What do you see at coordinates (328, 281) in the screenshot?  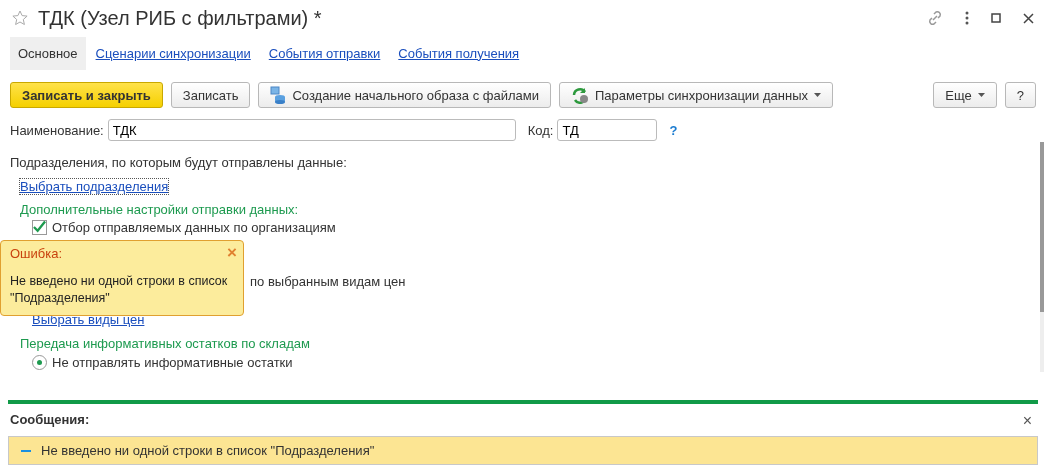 I see `checkbox-label: по выбранным видам цен` at bounding box center [328, 281].